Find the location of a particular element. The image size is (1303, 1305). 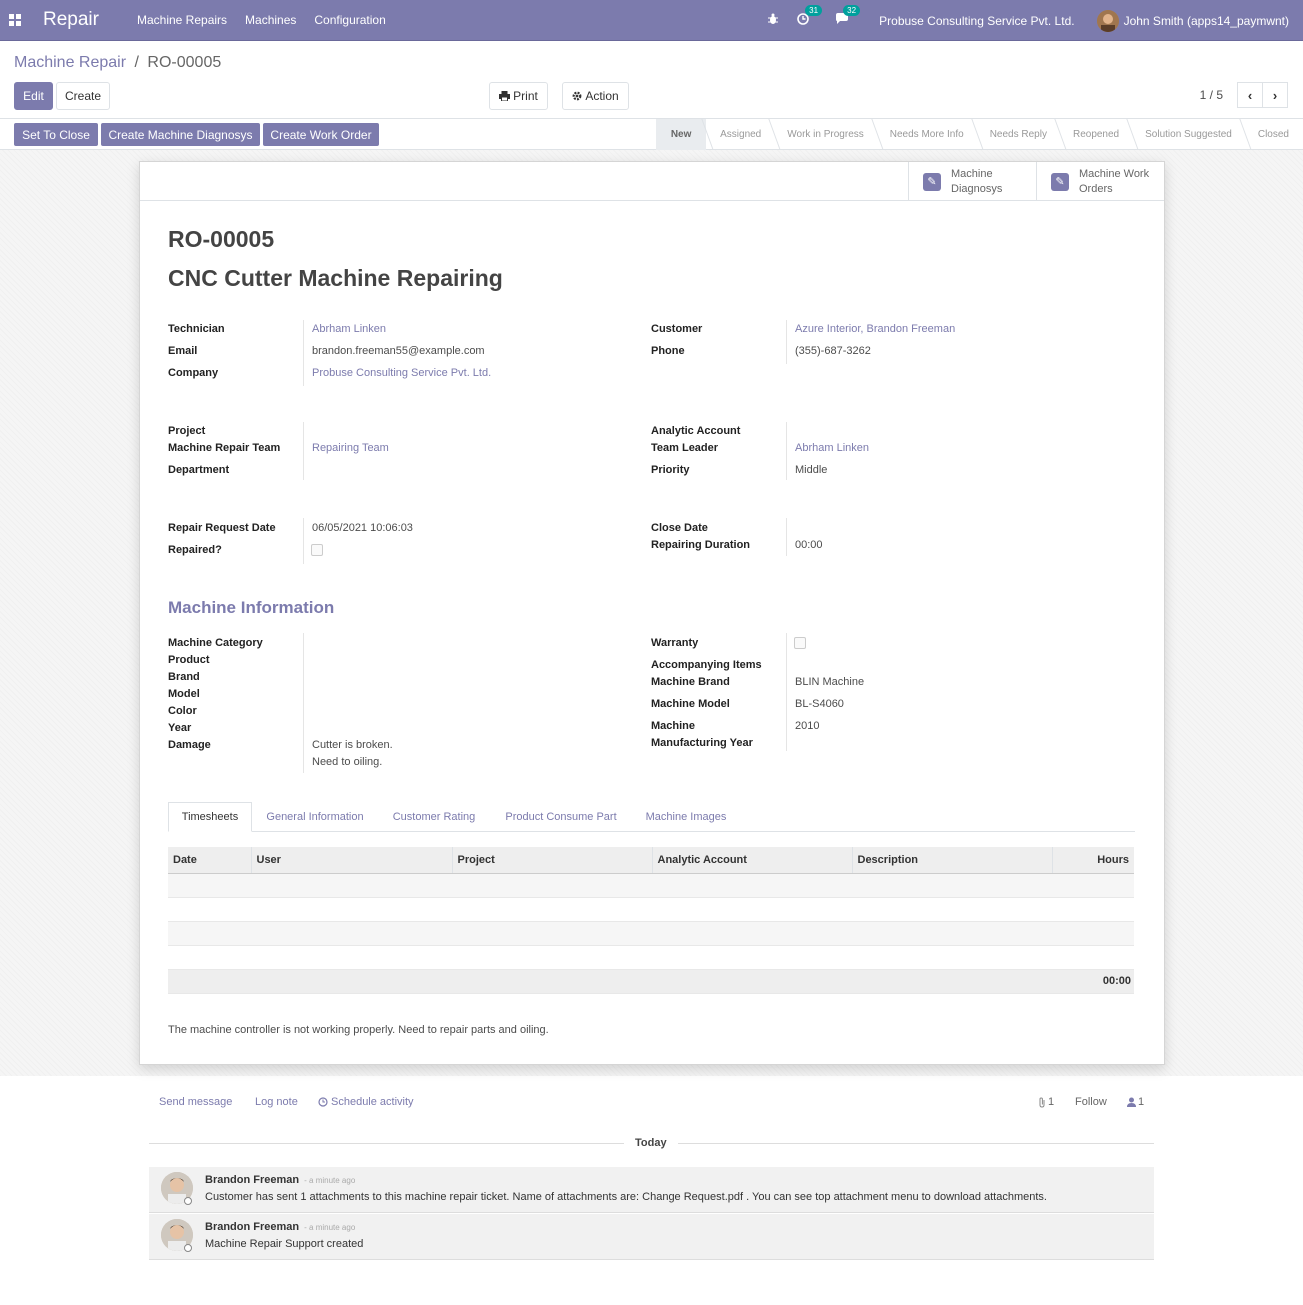

create-machine-diagnosys-button: Create Machine Diagnosys is located at coordinates (180, 134).